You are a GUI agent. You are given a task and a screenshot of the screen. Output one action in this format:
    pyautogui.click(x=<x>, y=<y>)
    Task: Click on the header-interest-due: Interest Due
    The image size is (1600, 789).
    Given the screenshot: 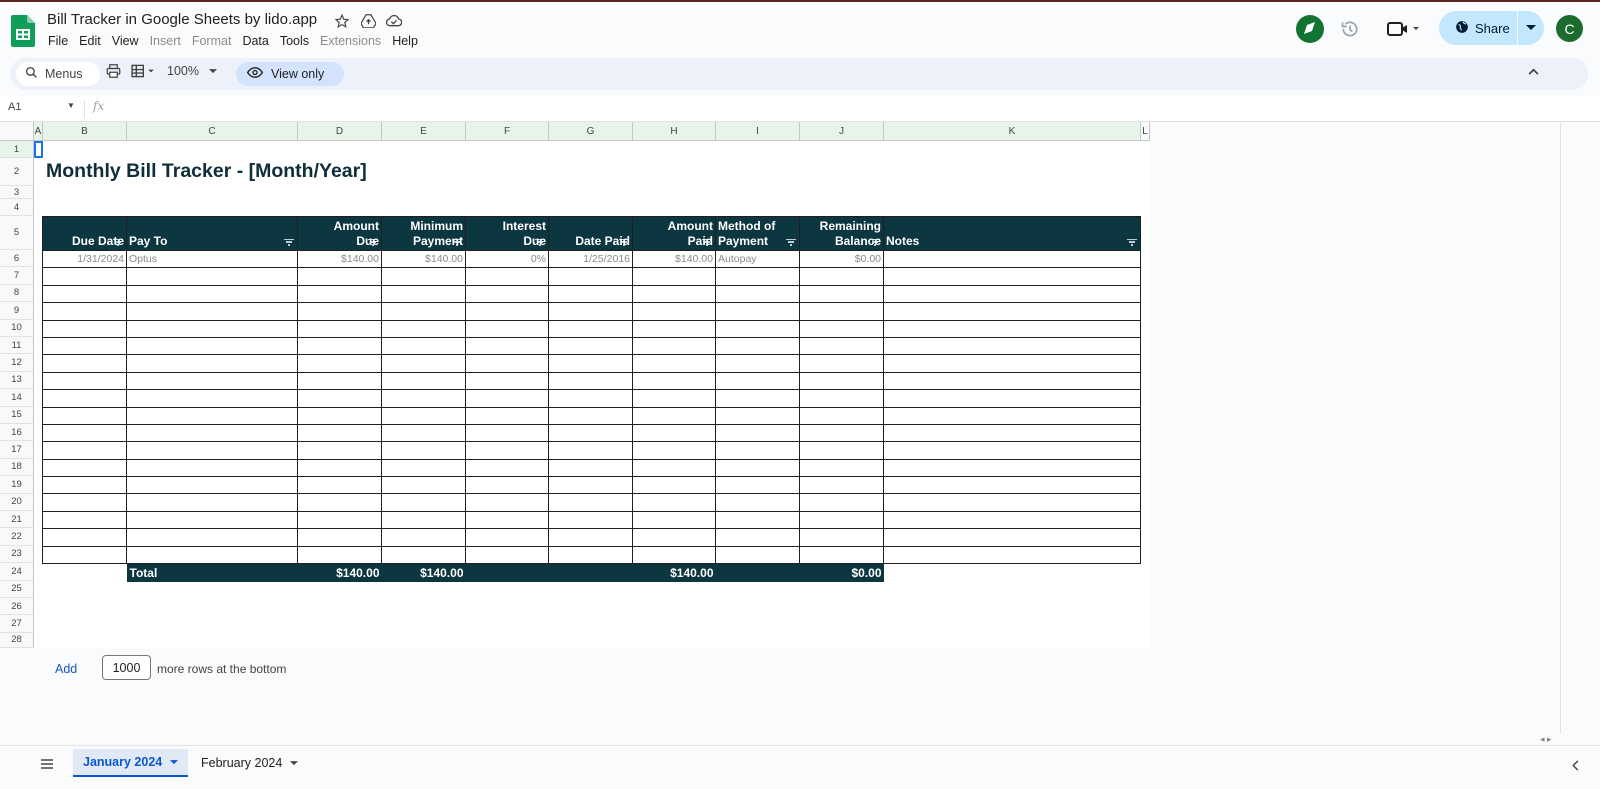 What is the action you would take?
    pyautogui.click(x=507, y=233)
    